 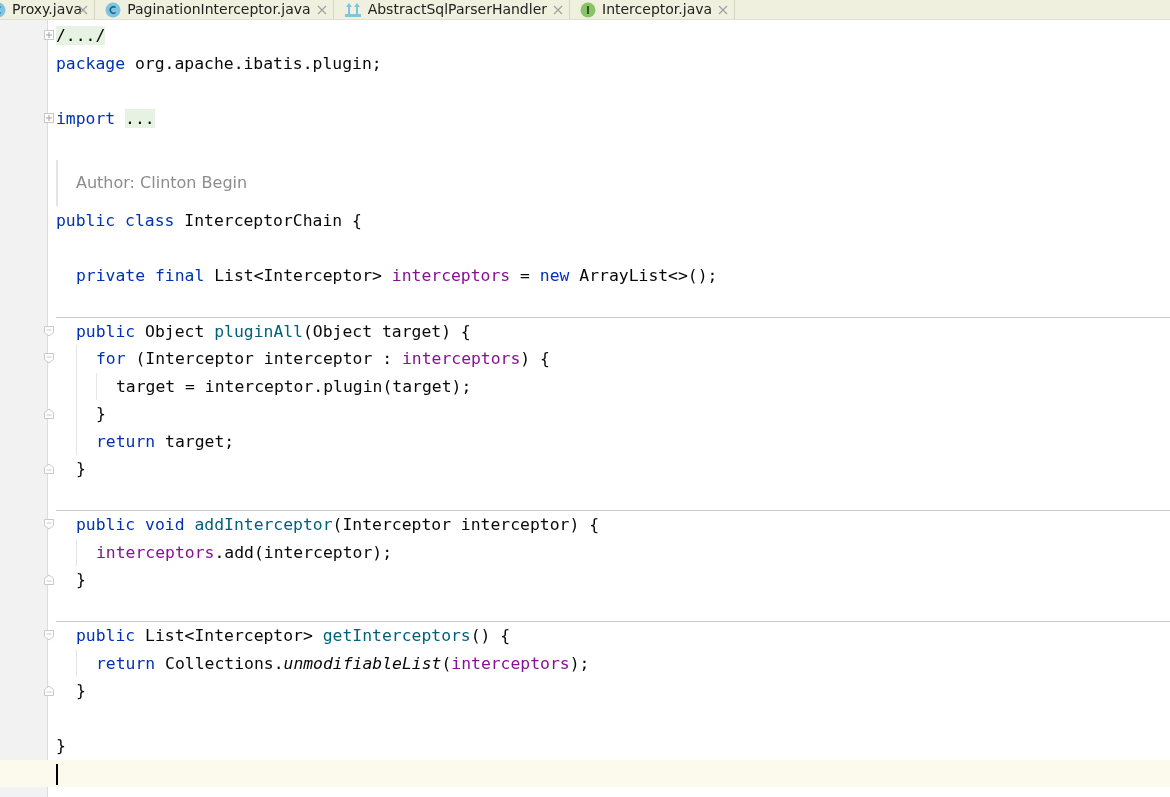 I want to click on interface-icon, so click(x=588, y=9).